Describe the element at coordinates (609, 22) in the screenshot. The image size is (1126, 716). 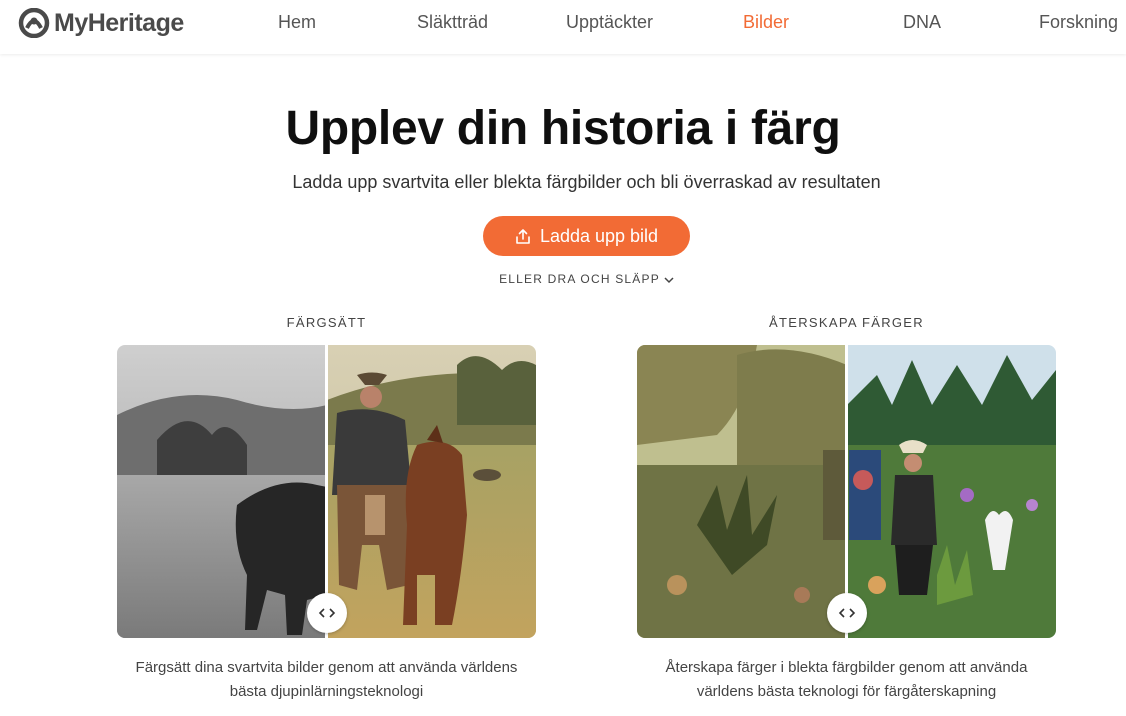
I see `nav-item-upptackter: Upptäckter` at that location.